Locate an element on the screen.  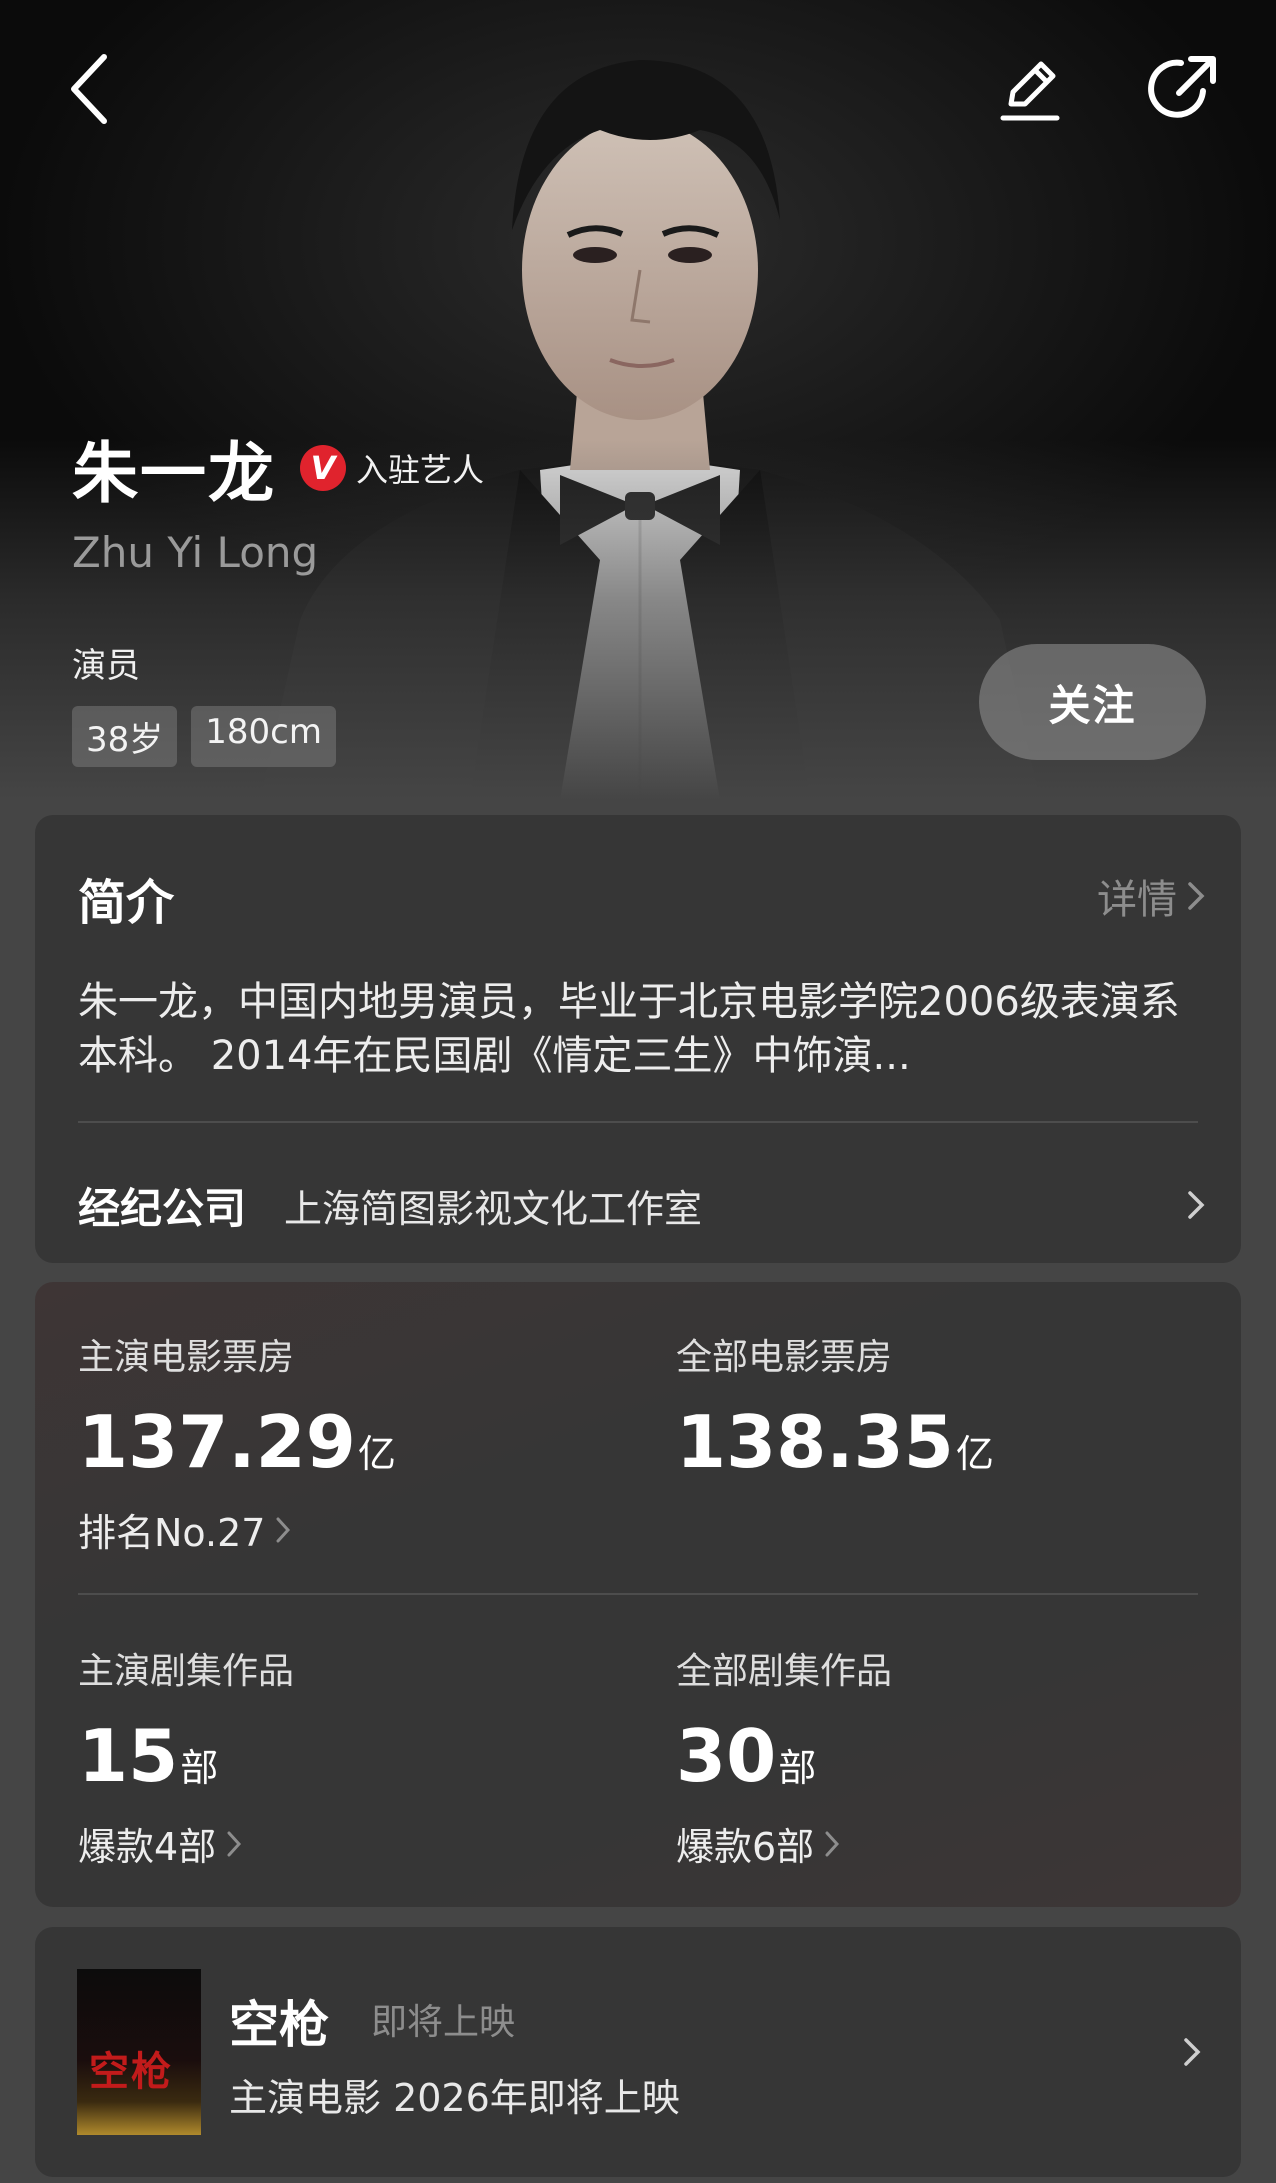
stat-label: 主演电影票房 is located at coordinates (186, 1357).